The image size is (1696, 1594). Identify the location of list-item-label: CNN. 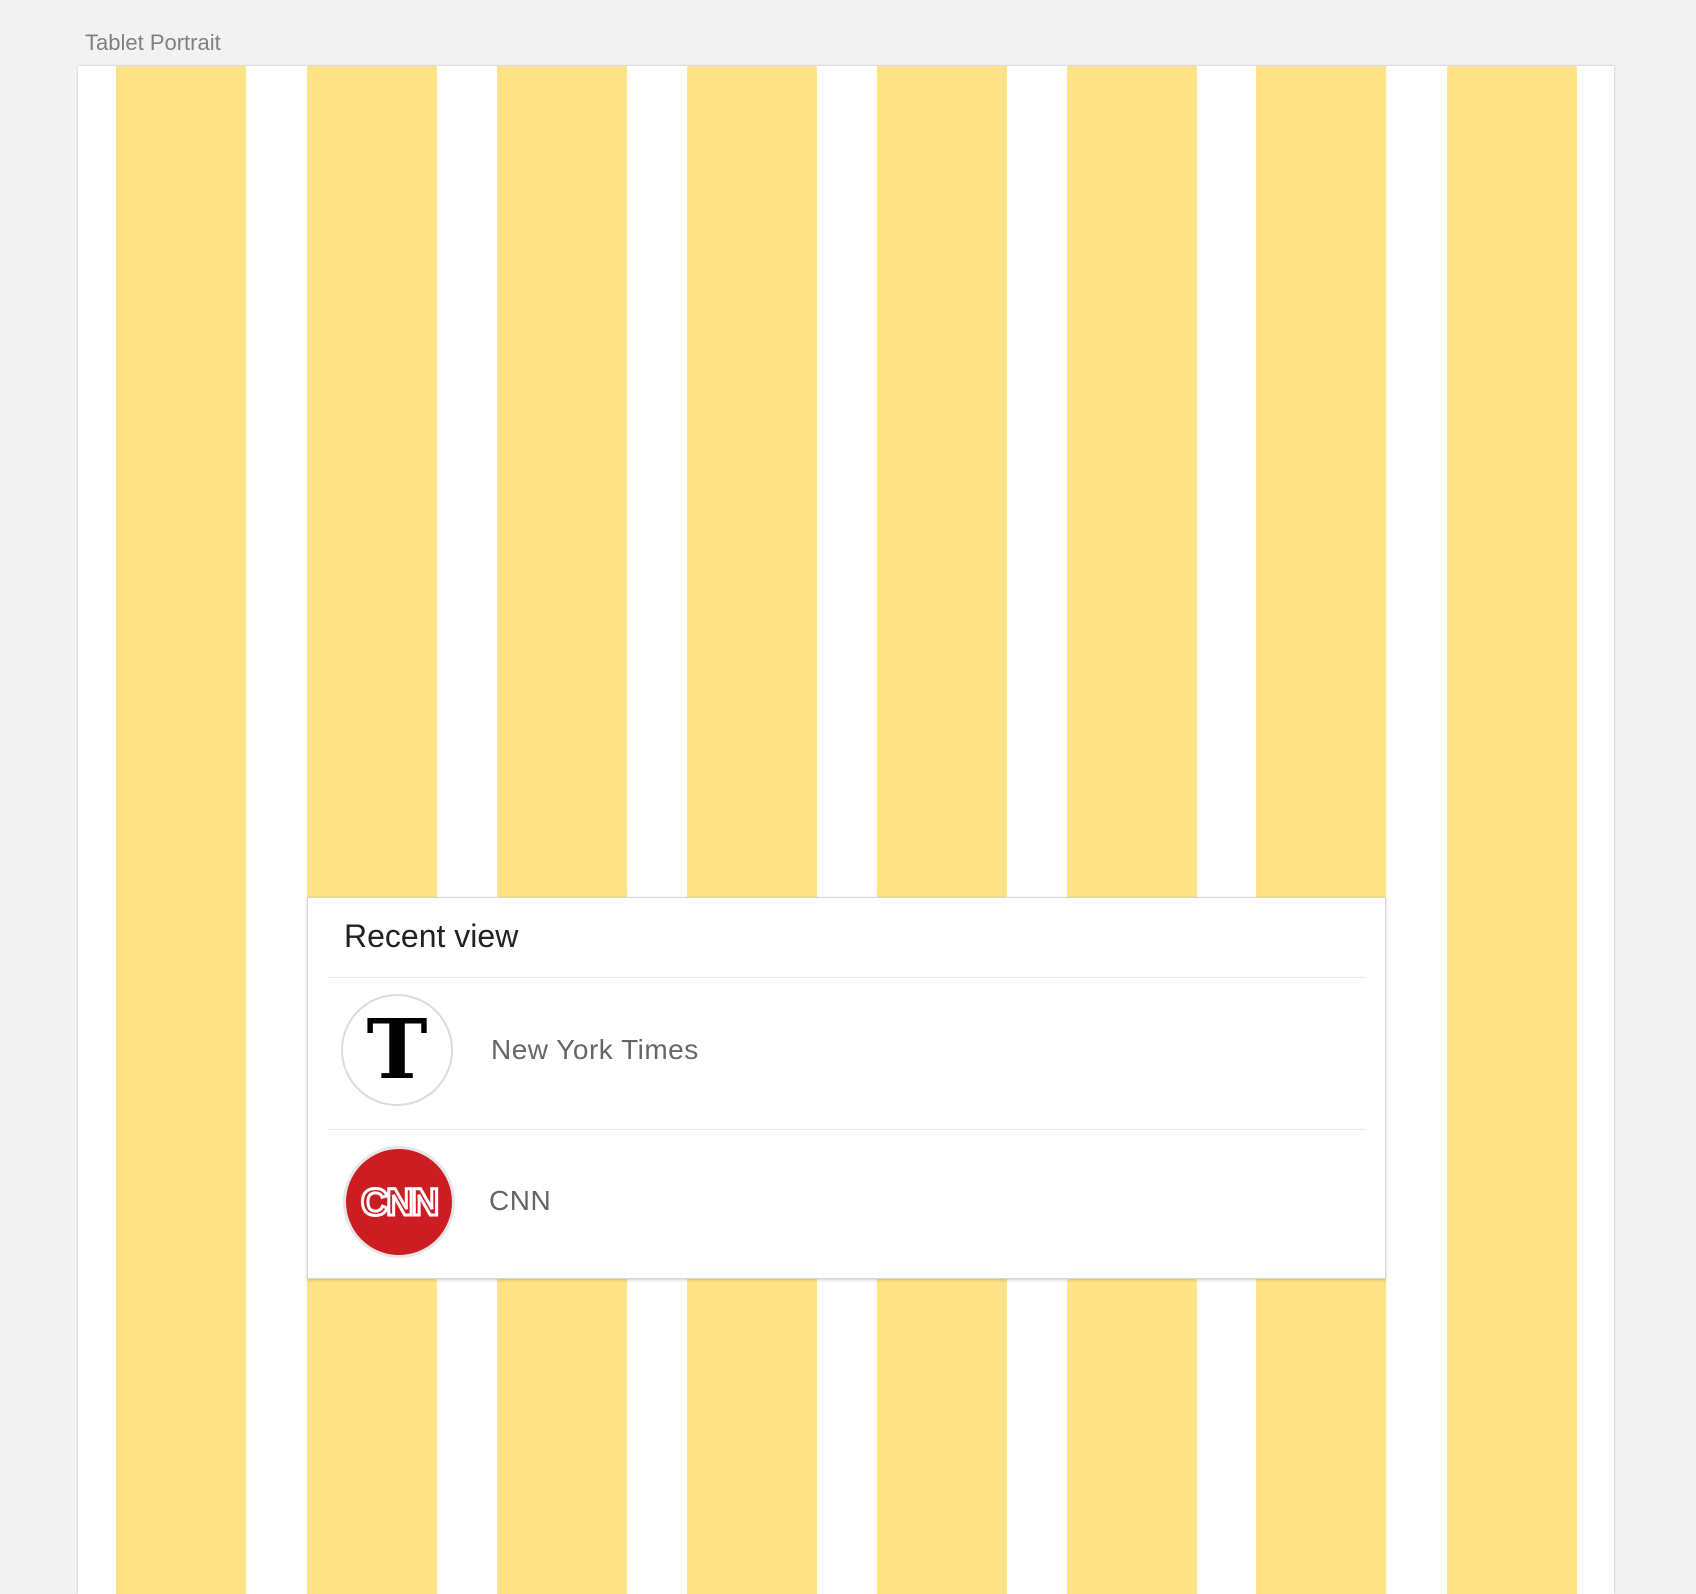
(520, 1200).